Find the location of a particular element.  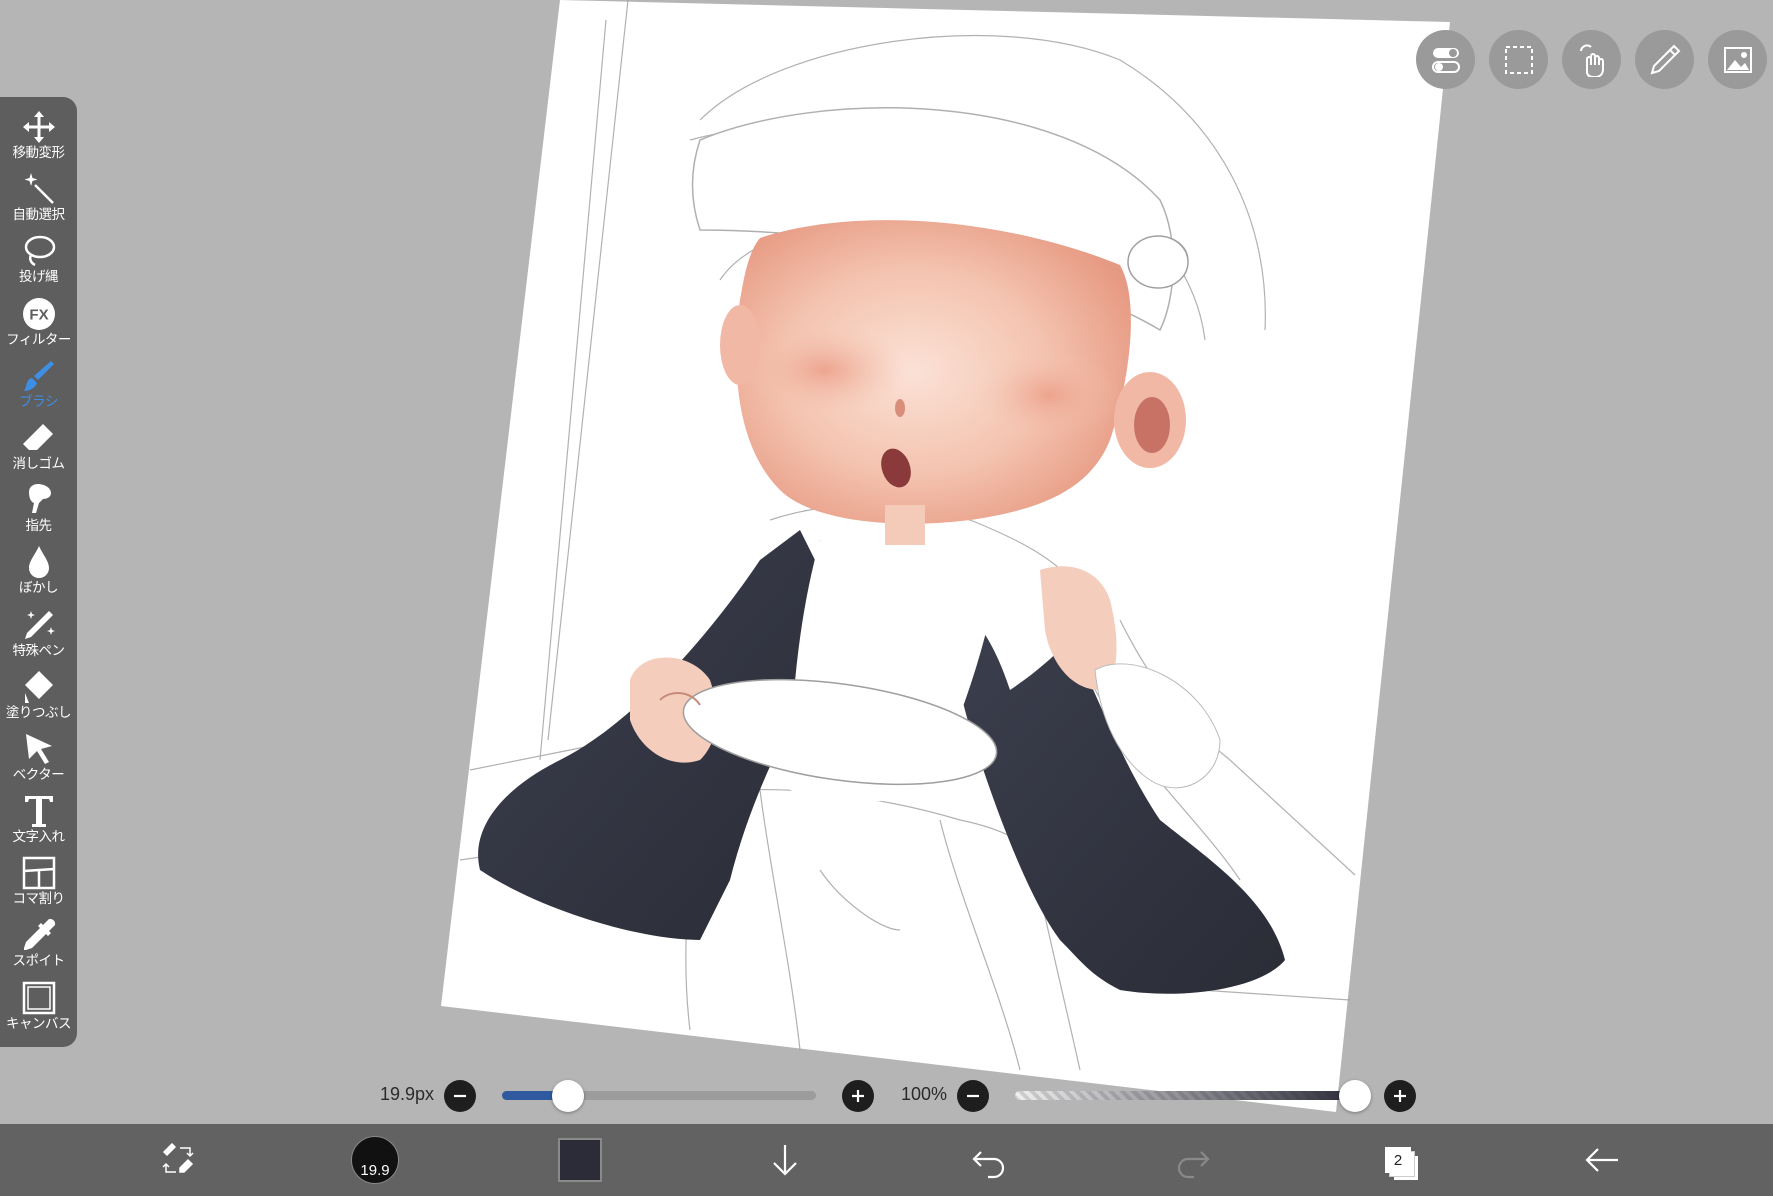

brush-size-thumb is located at coordinates (567, 1096).